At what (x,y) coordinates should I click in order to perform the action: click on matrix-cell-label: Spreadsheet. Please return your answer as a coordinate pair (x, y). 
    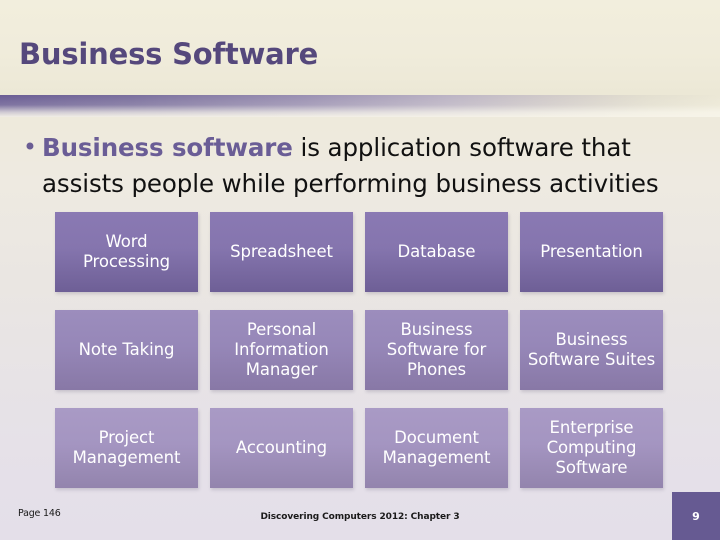
    Looking at the image, I should click on (281, 251).